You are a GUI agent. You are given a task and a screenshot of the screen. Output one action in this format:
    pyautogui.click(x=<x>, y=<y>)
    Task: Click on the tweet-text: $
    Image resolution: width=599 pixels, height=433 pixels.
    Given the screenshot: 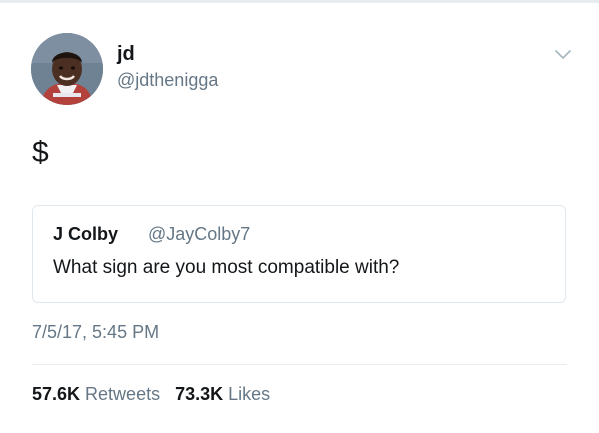 What is the action you would take?
    pyautogui.click(x=40, y=152)
    